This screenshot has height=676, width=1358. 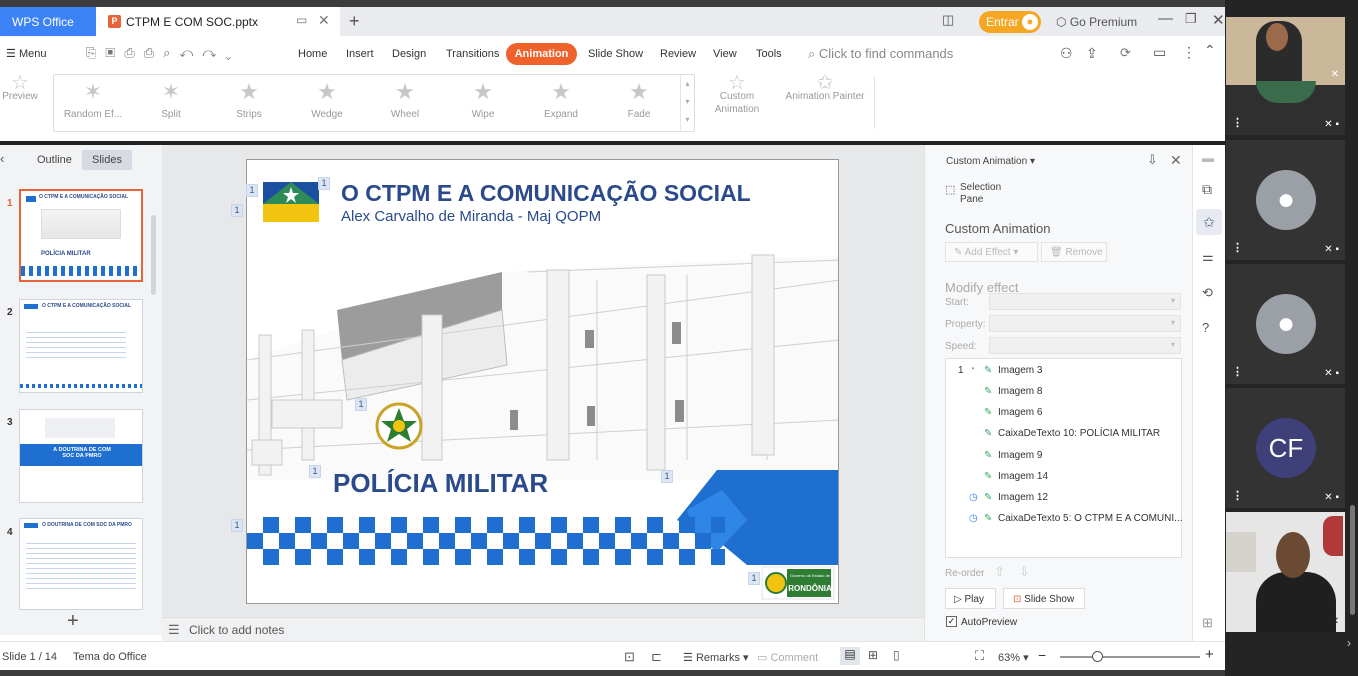 What do you see at coordinates (483, 97) in the screenshot?
I see `effect-wipe: ★ Wipe` at bounding box center [483, 97].